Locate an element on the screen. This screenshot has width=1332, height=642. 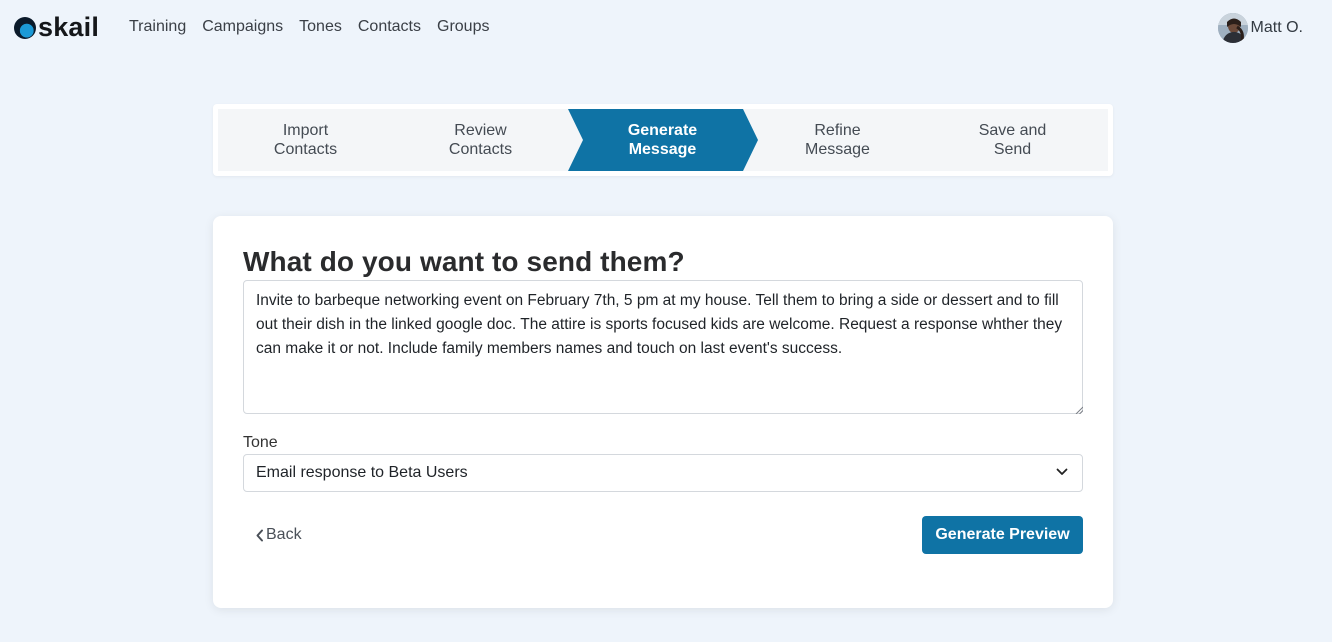
nav-link-tones: Tones is located at coordinates (320, 27).